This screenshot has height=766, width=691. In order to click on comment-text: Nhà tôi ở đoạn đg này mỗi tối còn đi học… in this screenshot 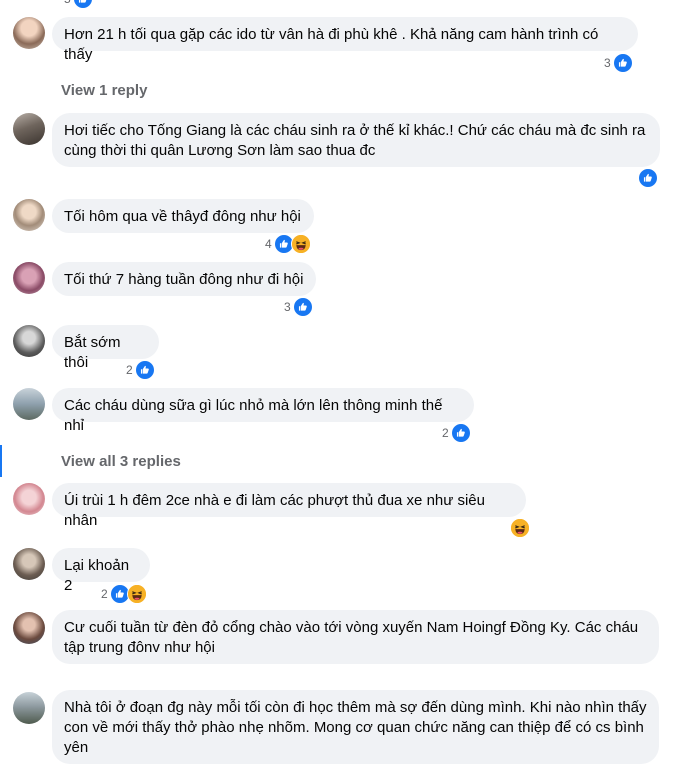, I will do `click(355, 727)`.